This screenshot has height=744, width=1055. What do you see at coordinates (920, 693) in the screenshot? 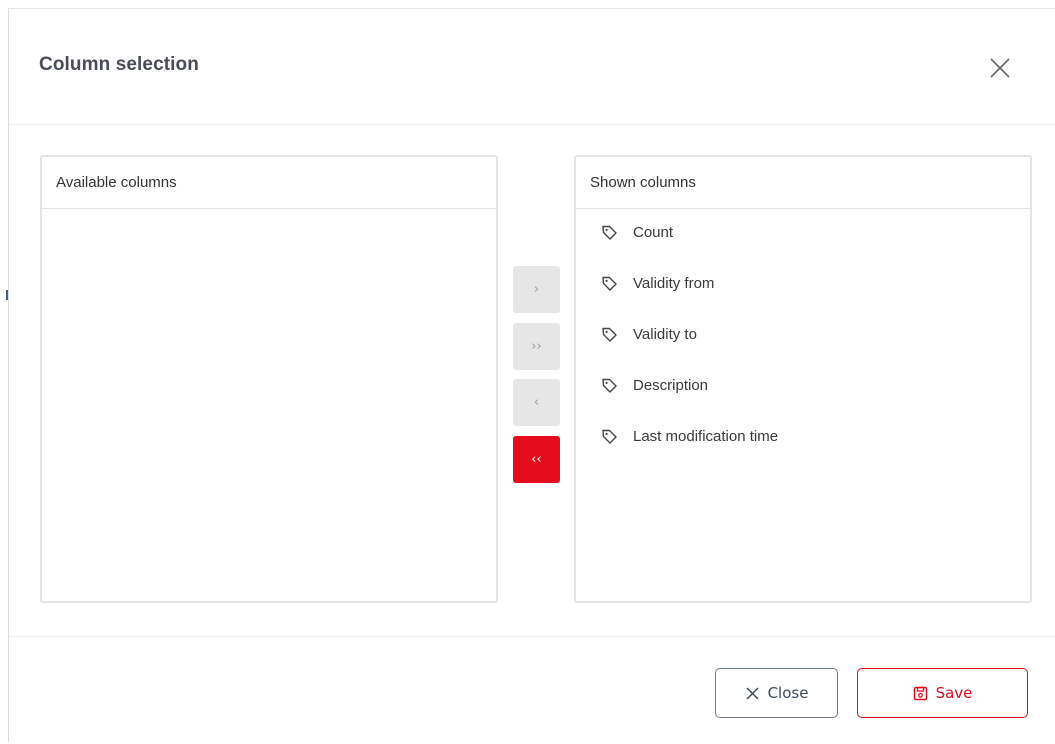
I see `floppy-disk-icon` at bounding box center [920, 693].